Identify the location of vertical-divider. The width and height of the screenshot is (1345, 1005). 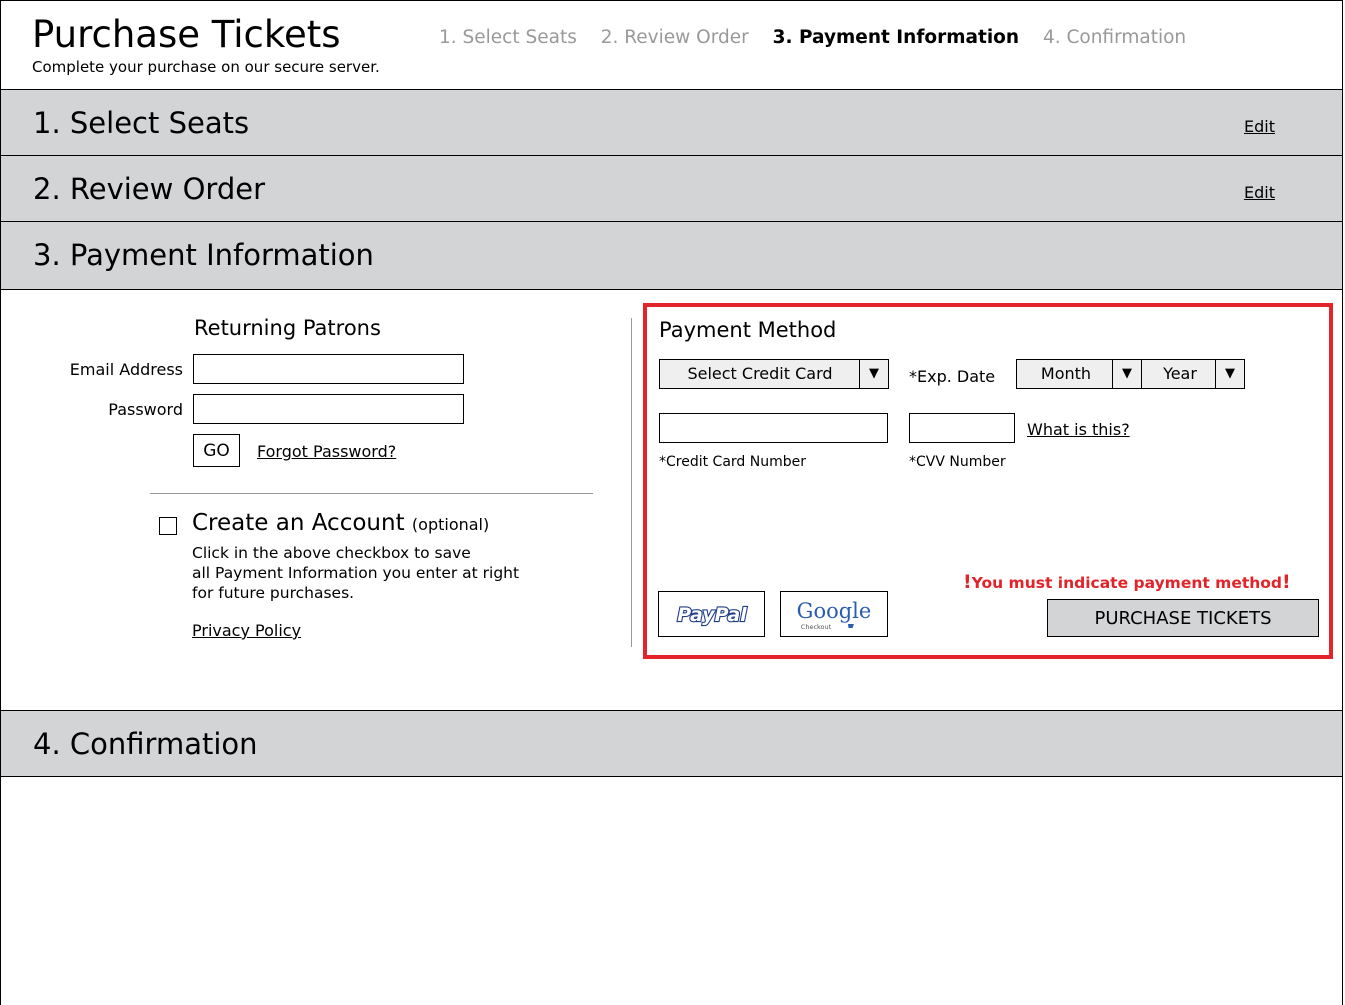
(631, 482).